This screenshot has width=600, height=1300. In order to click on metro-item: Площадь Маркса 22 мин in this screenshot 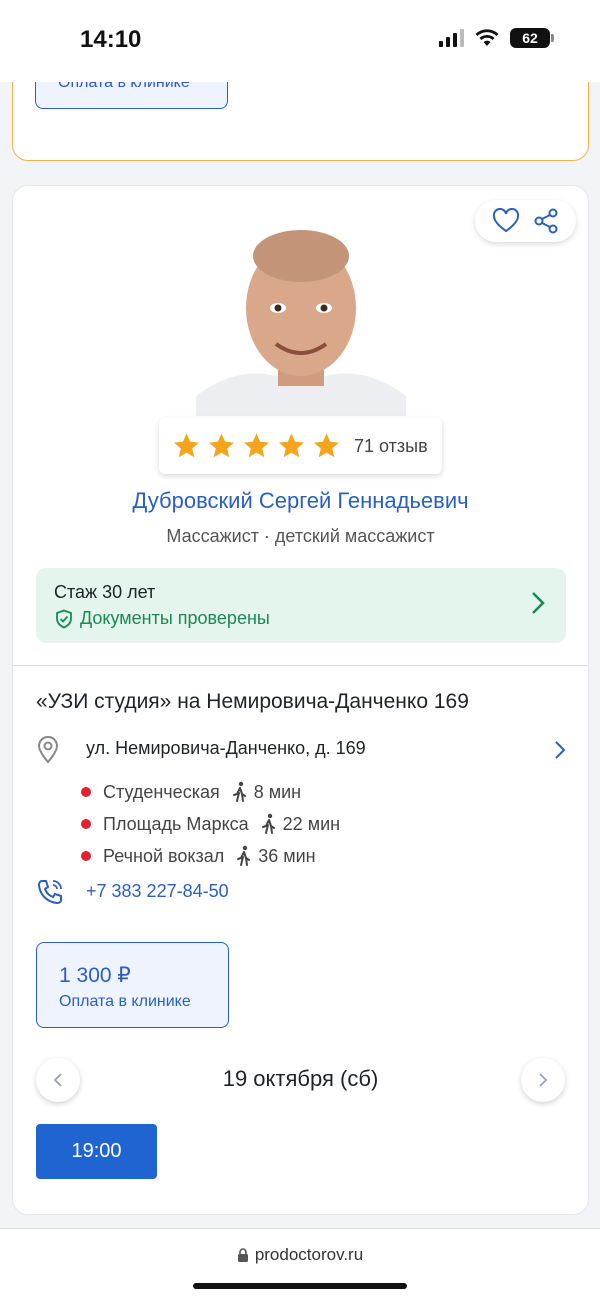, I will do `click(210, 824)`.